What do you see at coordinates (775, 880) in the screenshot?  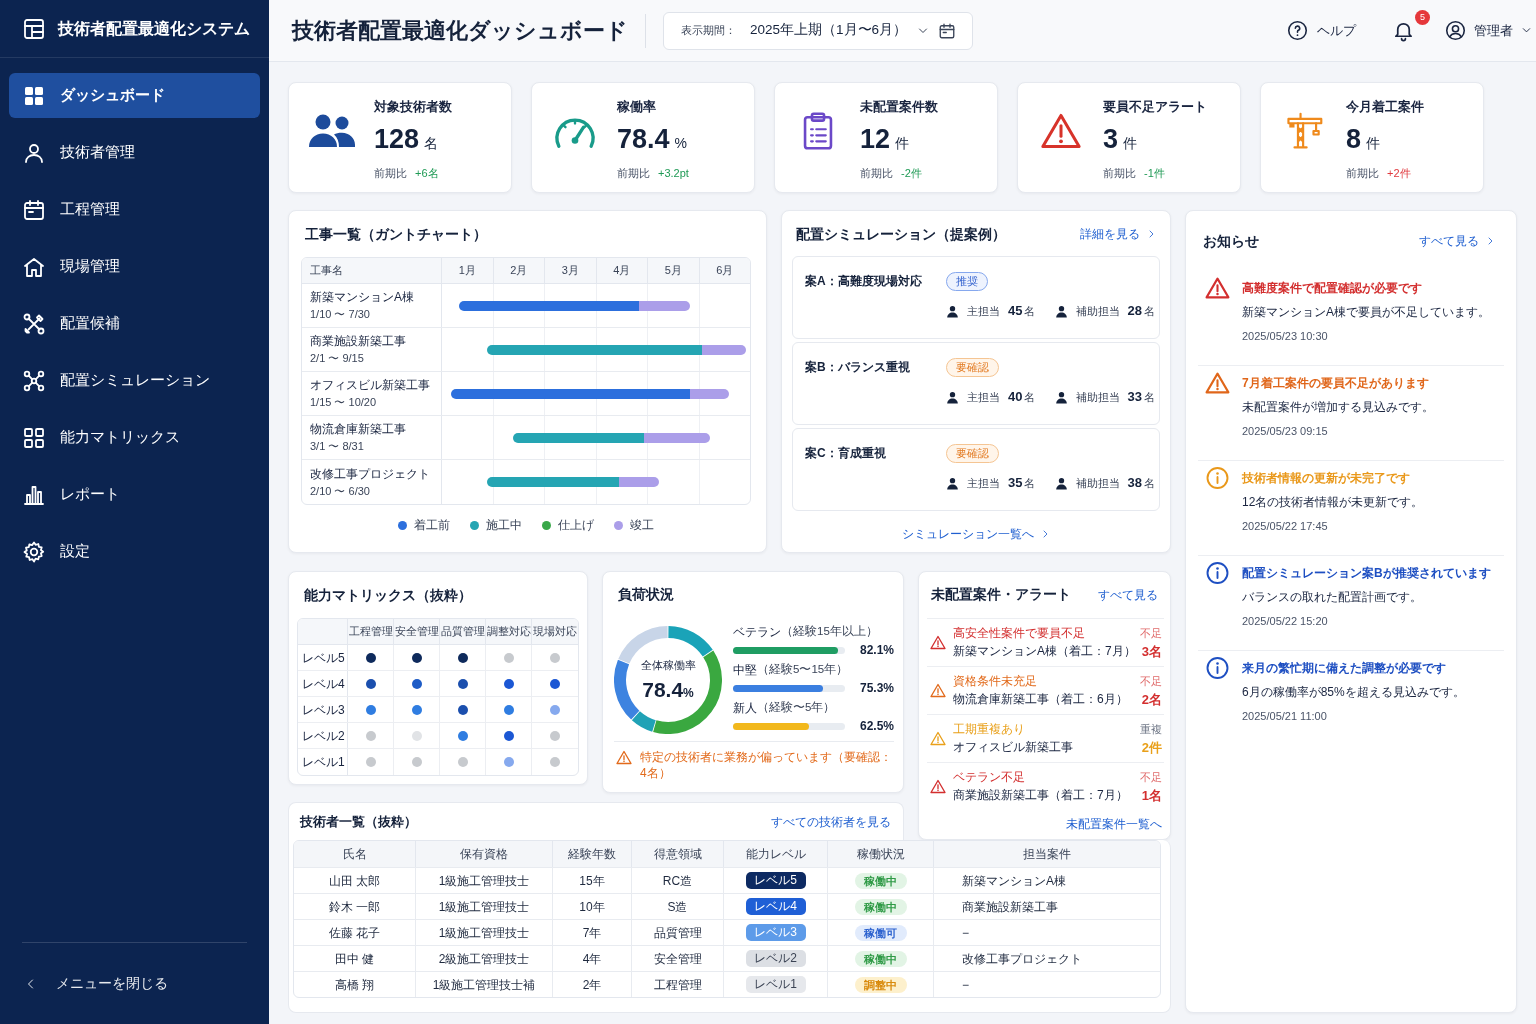 I see `skill-level-badge: レベル5` at bounding box center [775, 880].